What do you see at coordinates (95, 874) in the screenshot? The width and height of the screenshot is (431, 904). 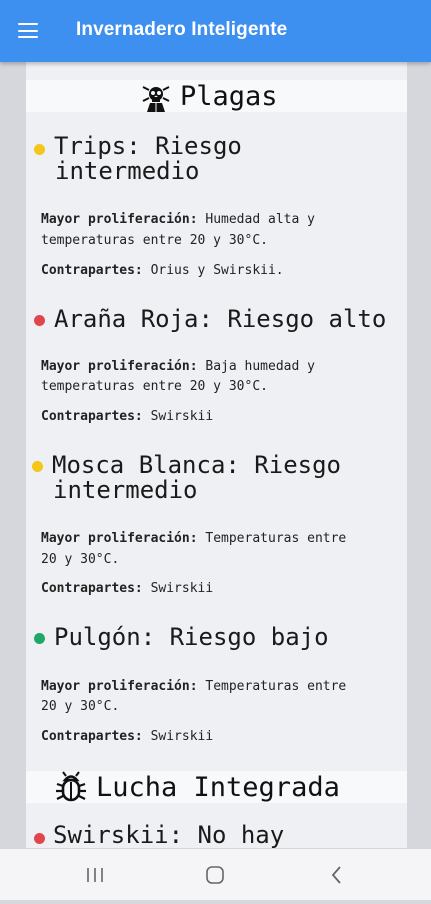 I see `recent-apps-icon` at bounding box center [95, 874].